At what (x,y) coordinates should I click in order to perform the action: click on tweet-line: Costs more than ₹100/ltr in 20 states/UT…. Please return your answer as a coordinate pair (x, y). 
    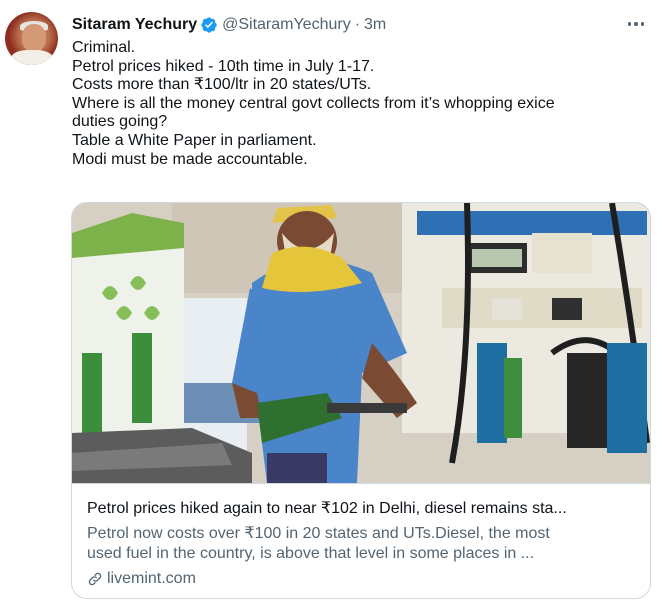
    Looking at the image, I should click on (222, 85).